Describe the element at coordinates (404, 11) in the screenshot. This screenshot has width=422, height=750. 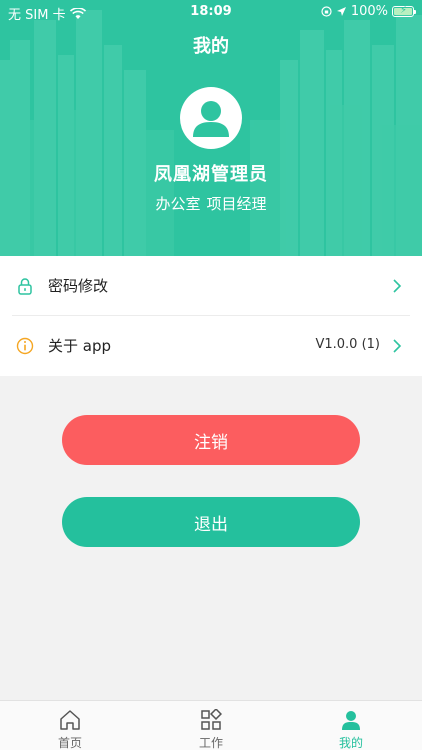
I see `battery-icon: ⚡` at that location.